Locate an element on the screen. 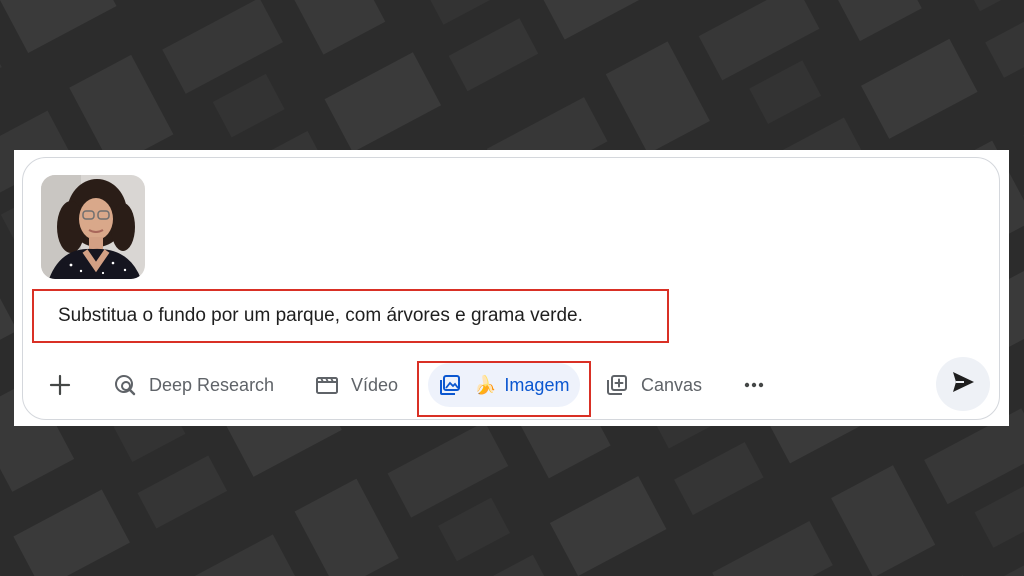 This screenshot has width=1024, height=576. image-label: Imagem is located at coordinates (537, 384).